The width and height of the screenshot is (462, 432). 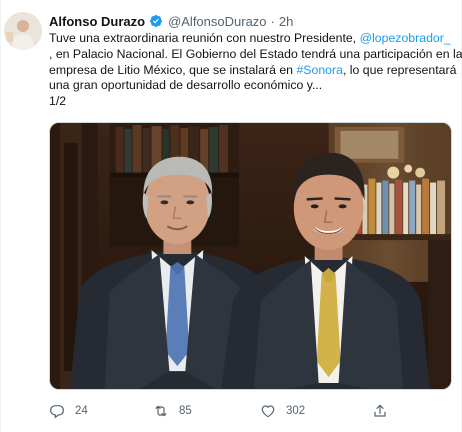 I want to click on like-count: 302, so click(x=296, y=411).